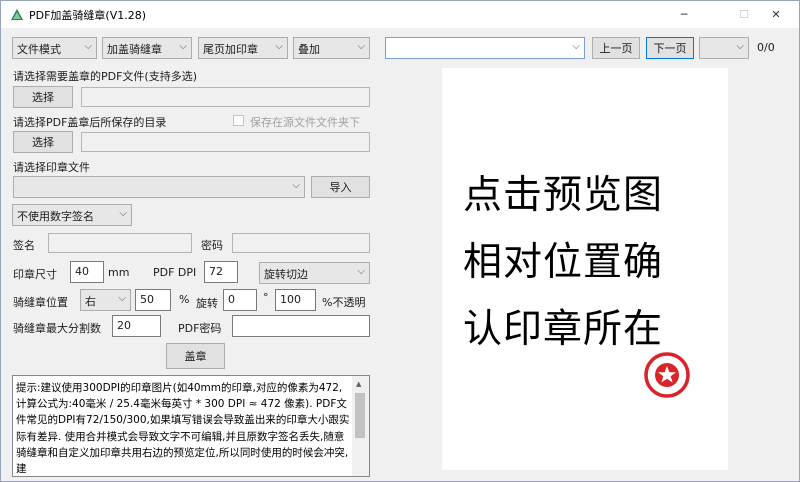 This screenshot has height=482, width=800. I want to click on seam-percent-label: %, so click(184, 299).